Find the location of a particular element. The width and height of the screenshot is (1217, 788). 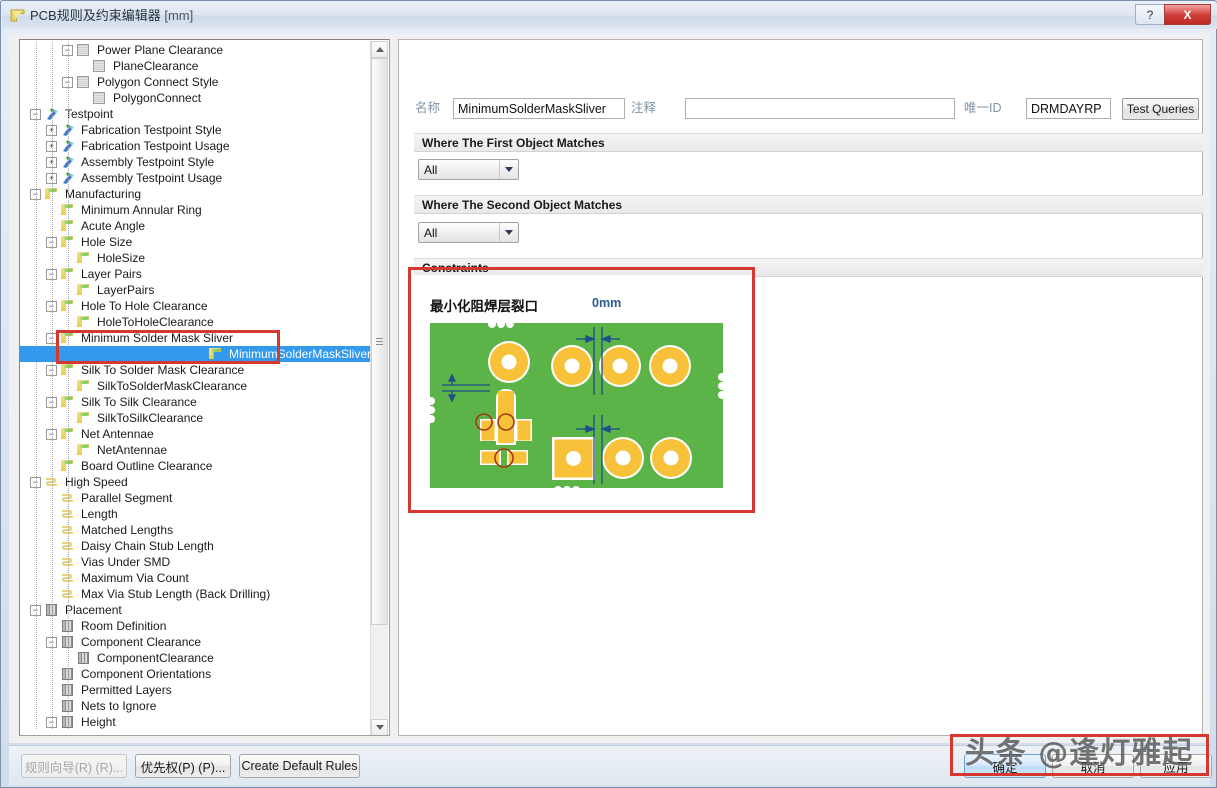

tree-item-layerpairs: LayerPairs is located at coordinates (196, 290).